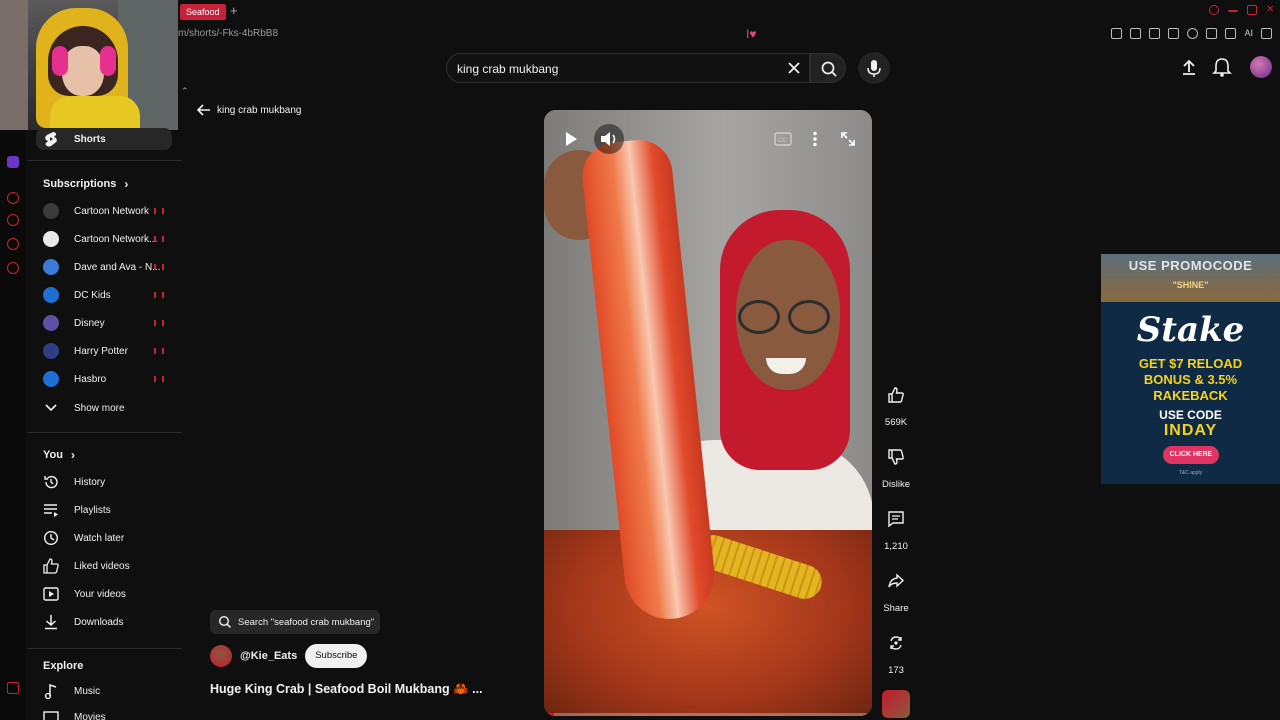 The width and height of the screenshot is (1280, 720). Describe the element at coordinates (51, 510) in the screenshot. I see `playlists-icon` at that location.